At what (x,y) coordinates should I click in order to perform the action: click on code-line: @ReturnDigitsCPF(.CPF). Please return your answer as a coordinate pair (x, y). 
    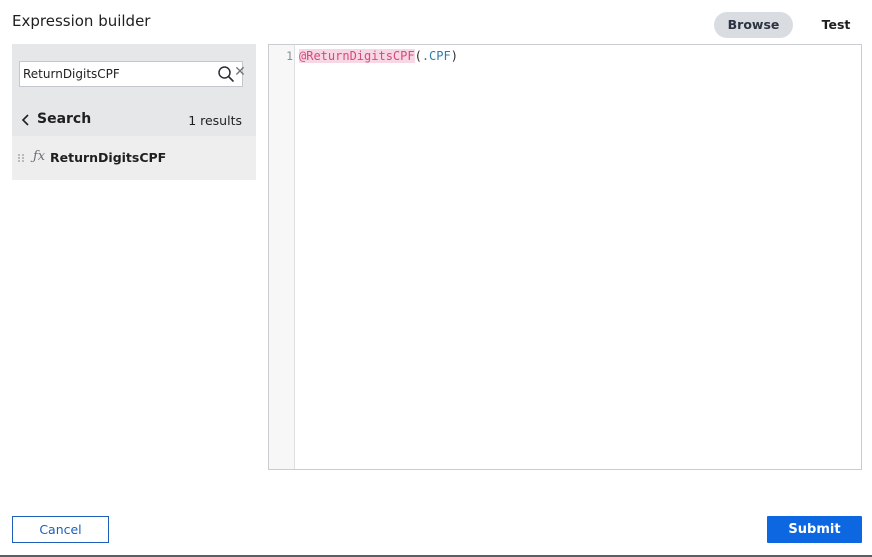
    Looking at the image, I should click on (378, 56).